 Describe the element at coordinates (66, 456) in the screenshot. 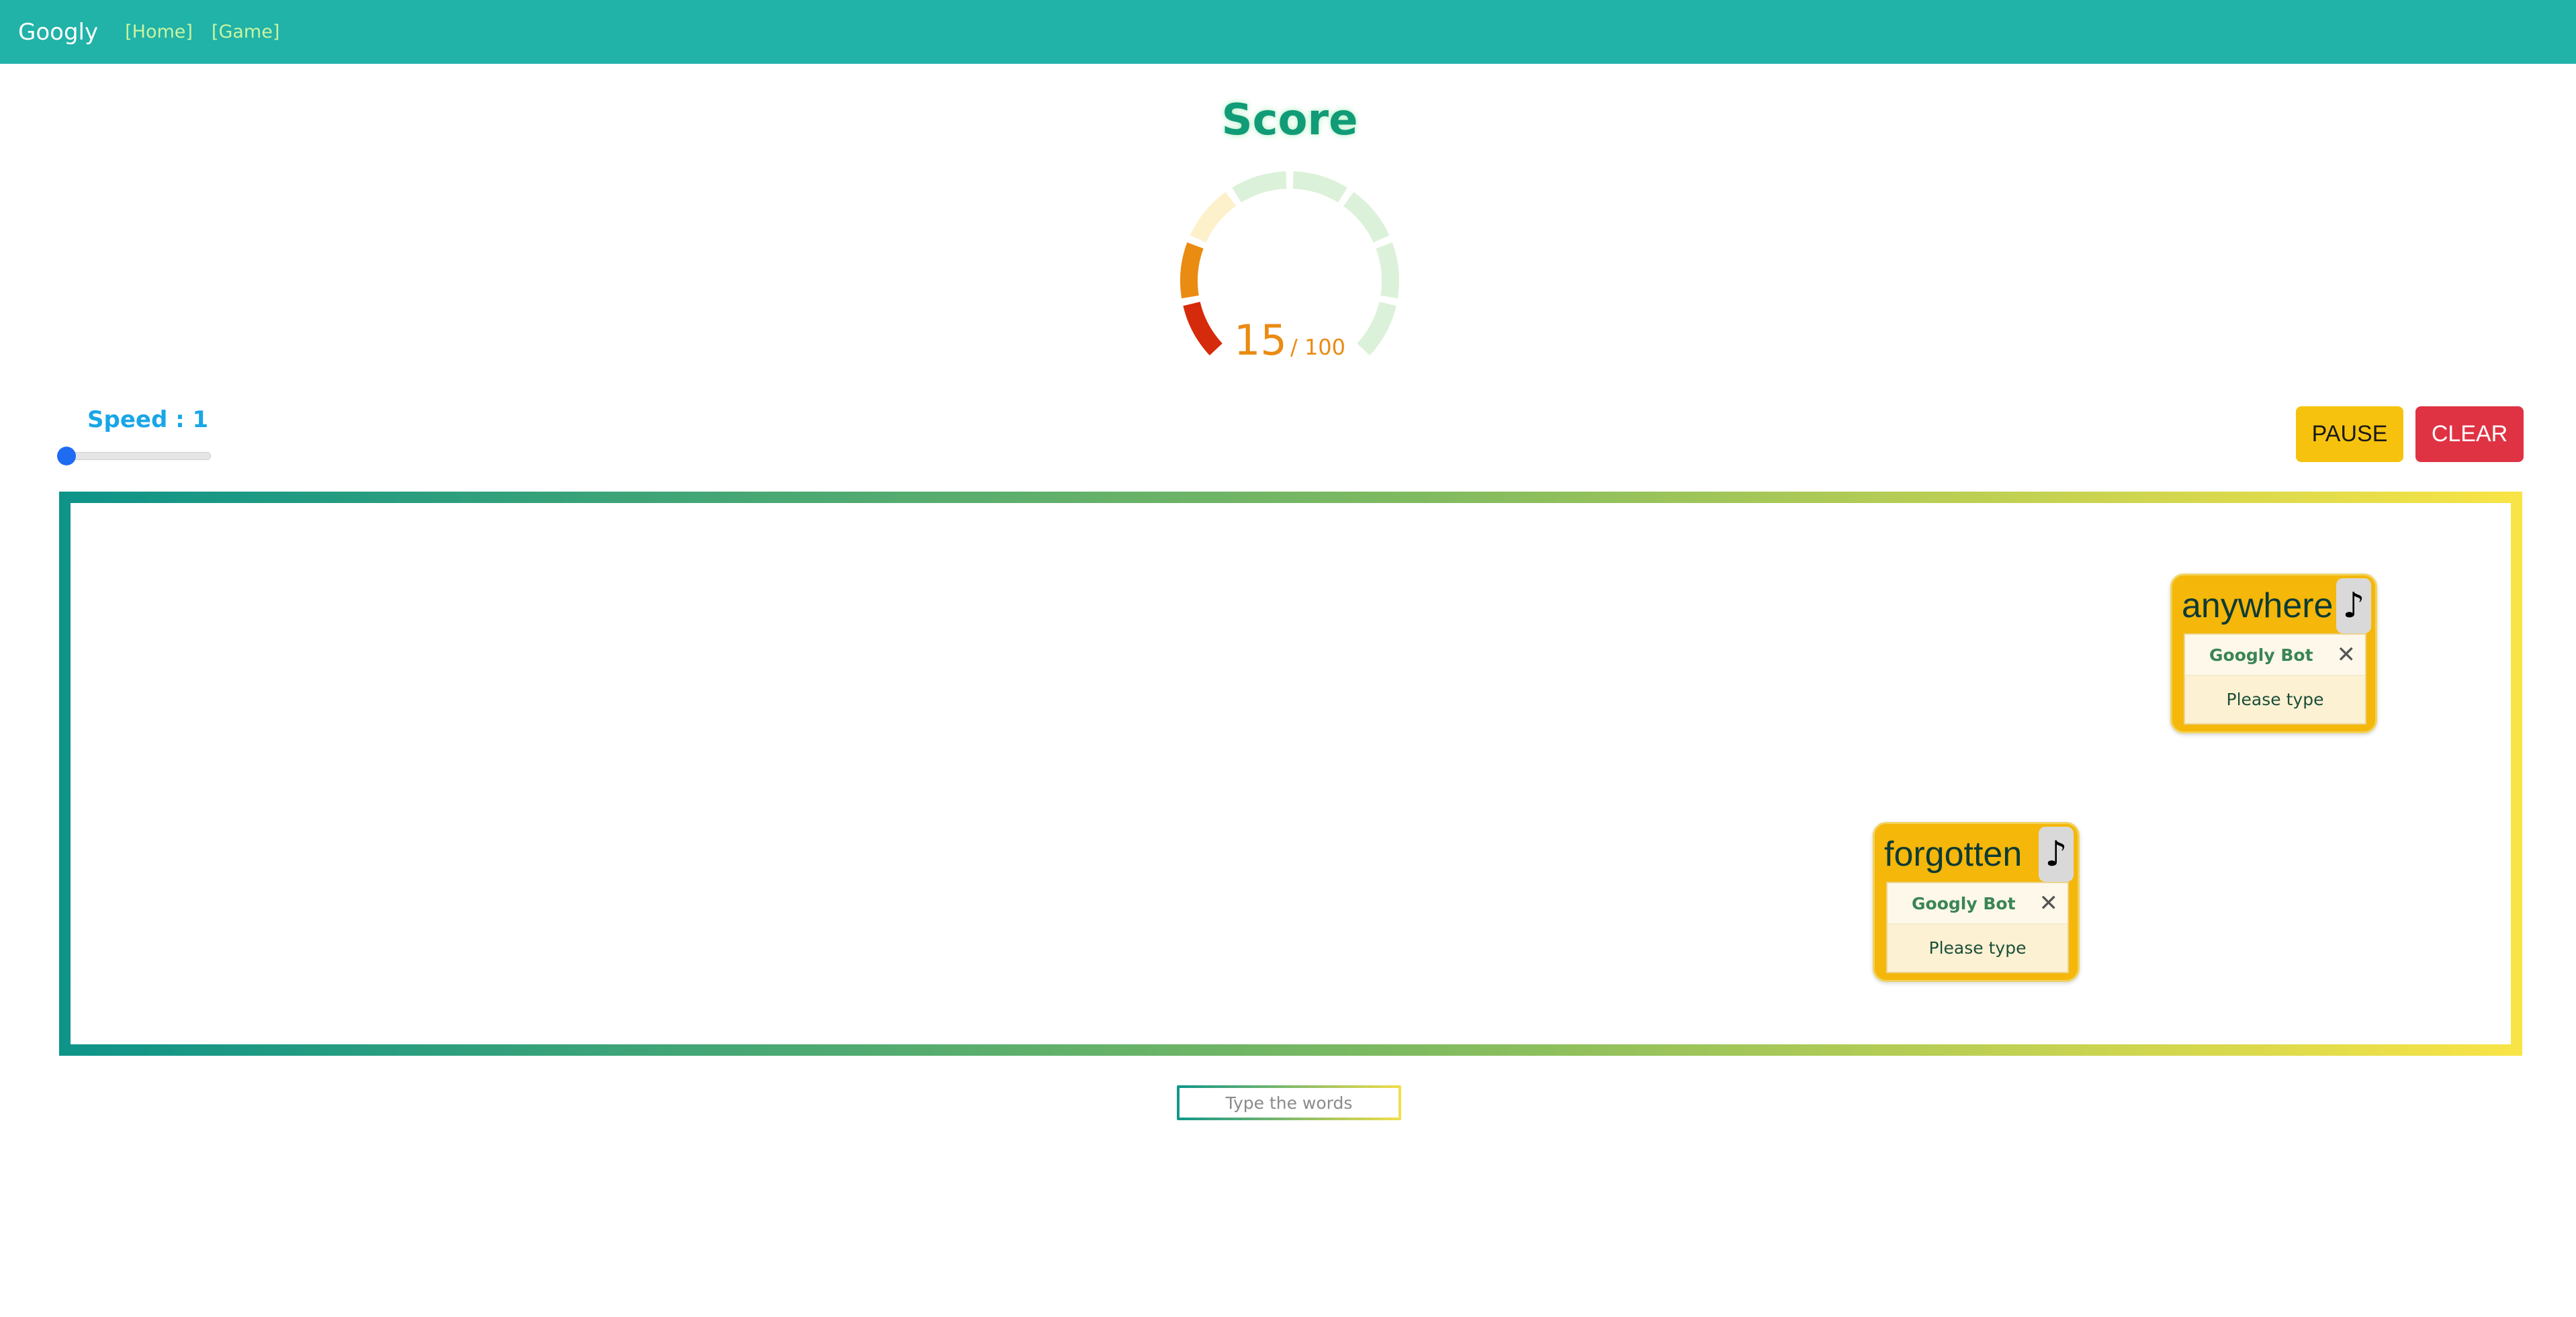

I see `speed-slider-thumb` at that location.